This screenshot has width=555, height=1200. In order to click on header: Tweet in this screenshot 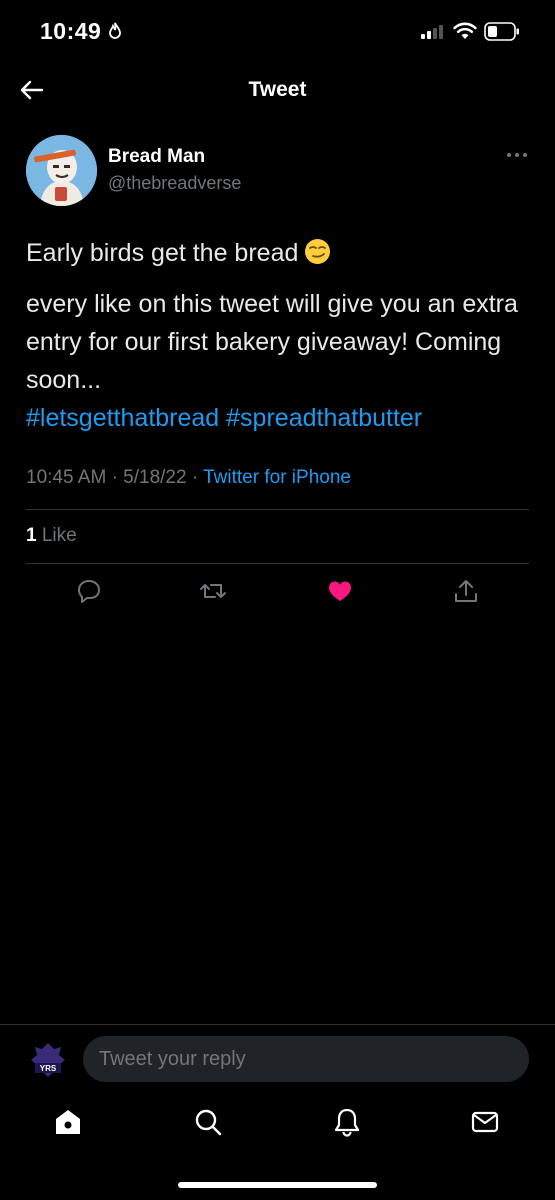, I will do `click(277, 90)`.